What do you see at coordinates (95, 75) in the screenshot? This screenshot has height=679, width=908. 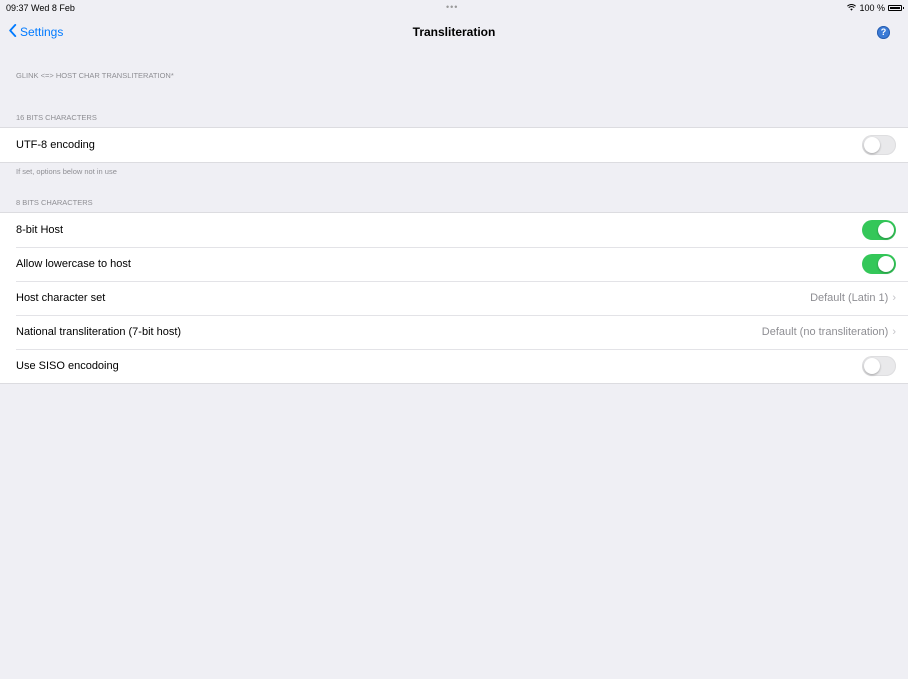 I see `page-header: GLINK <=> HOST CHAR TRANSLITERATION*` at bounding box center [95, 75].